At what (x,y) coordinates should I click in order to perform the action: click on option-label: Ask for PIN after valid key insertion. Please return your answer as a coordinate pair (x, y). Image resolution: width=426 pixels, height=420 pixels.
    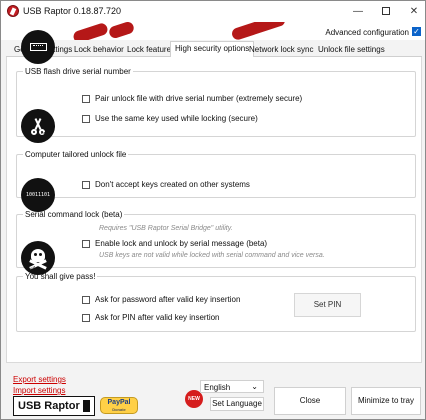
    Looking at the image, I should click on (157, 317).